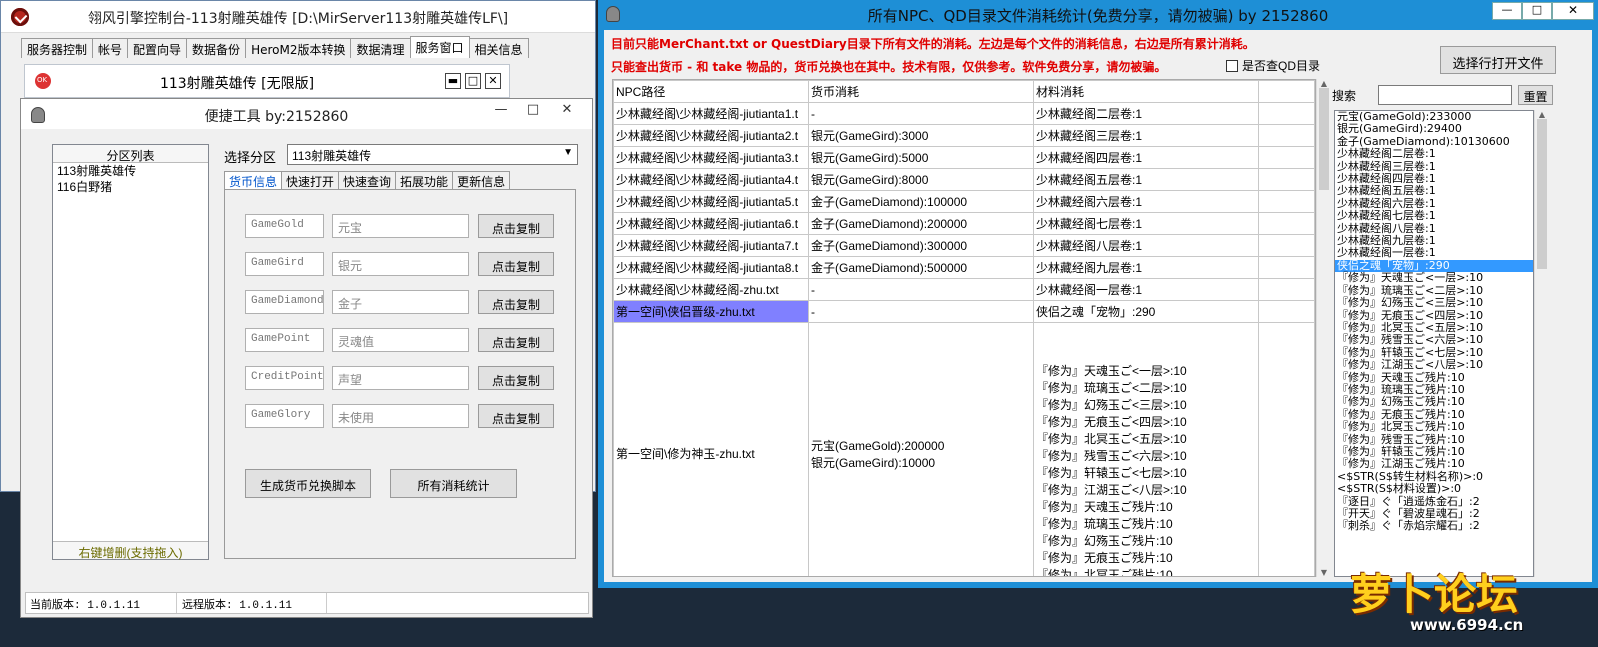  What do you see at coordinates (284, 226) in the screenshot?
I see `currency-code-field: GameGold` at bounding box center [284, 226].